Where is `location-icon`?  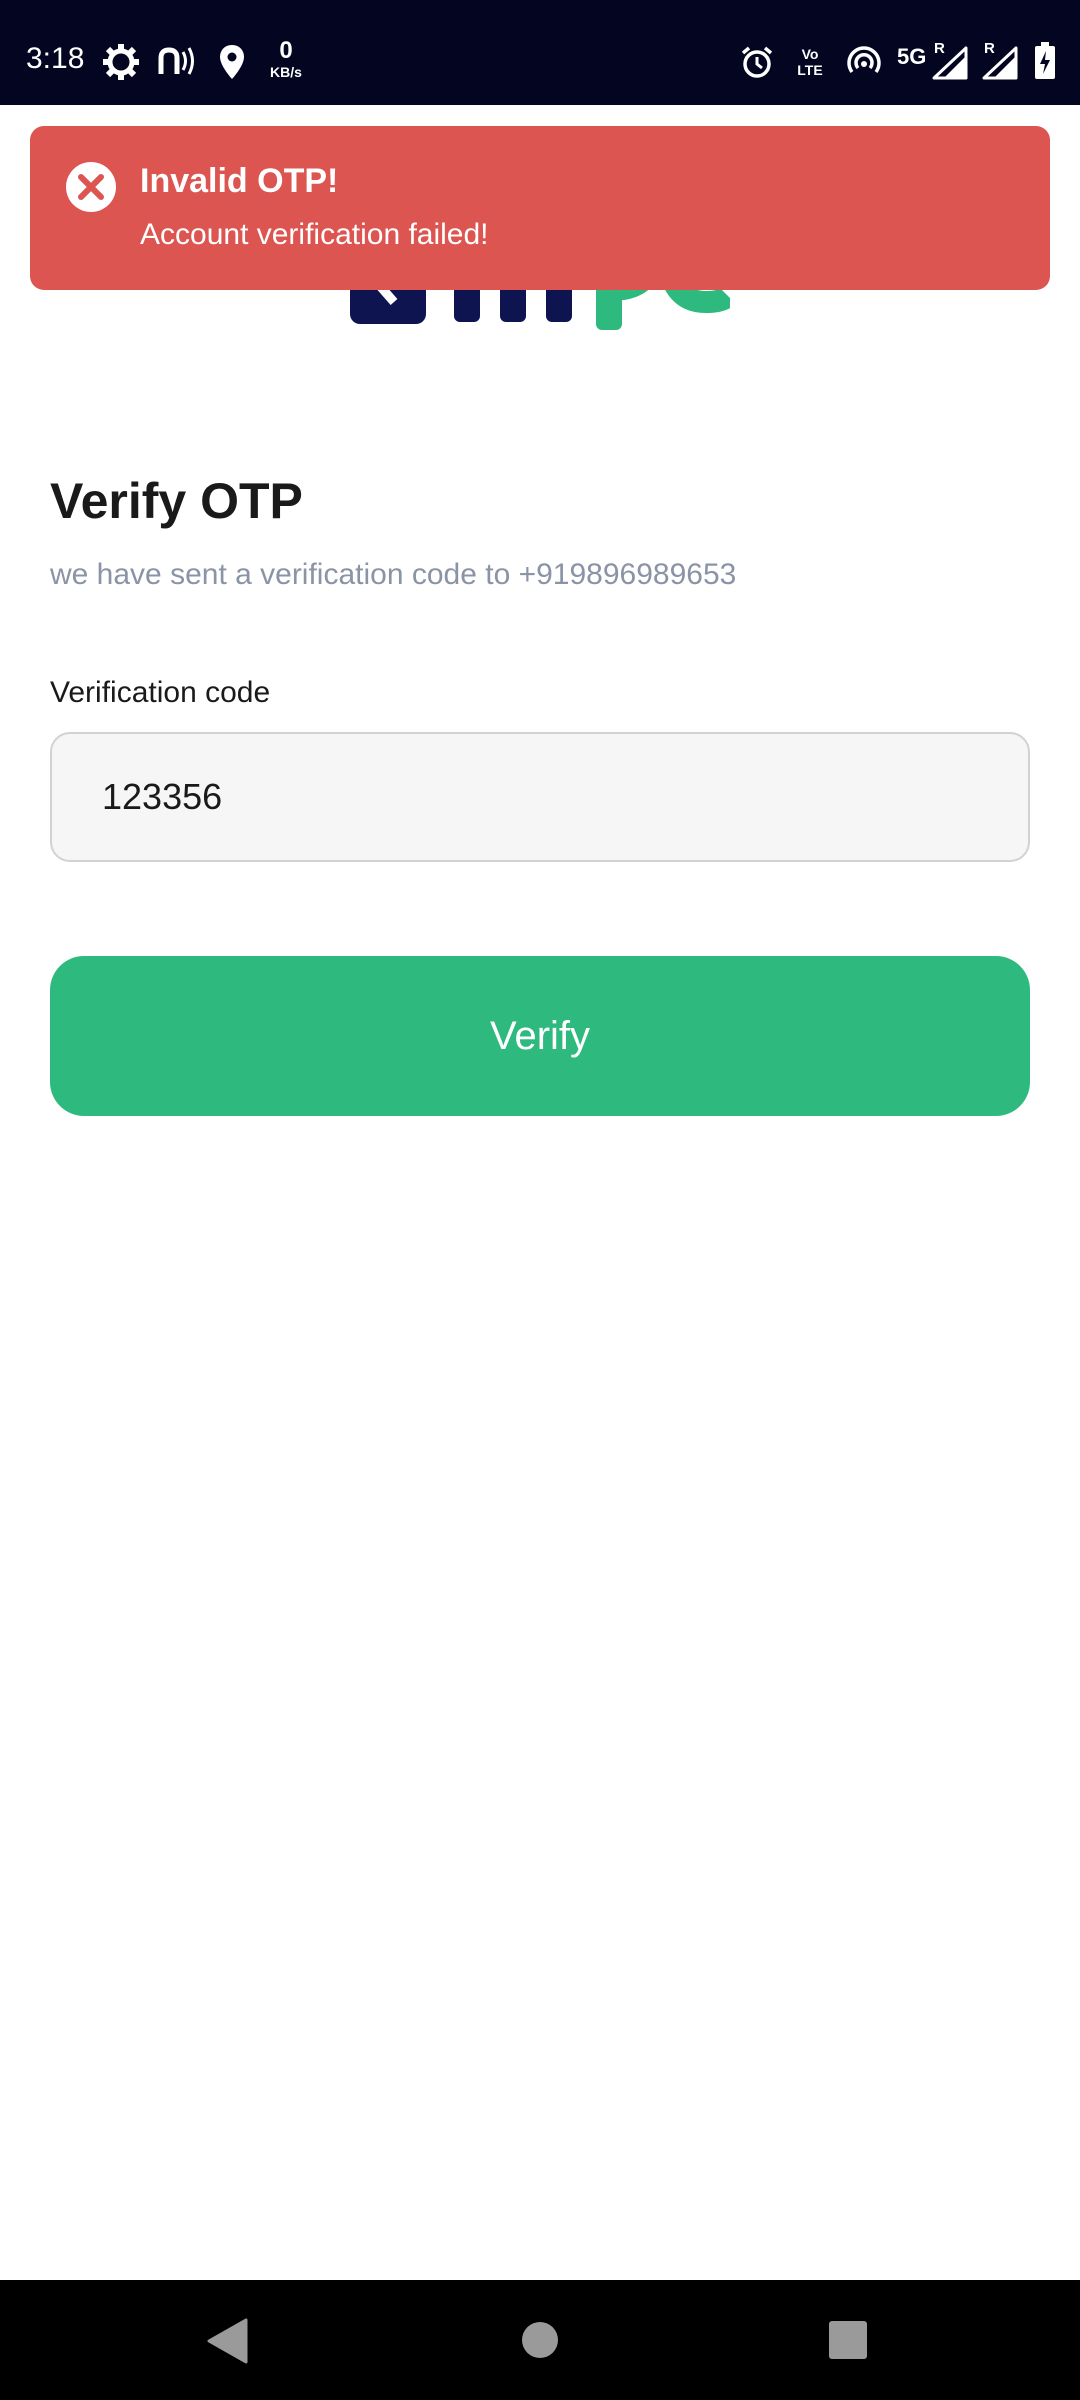
location-icon is located at coordinates (232, 62).